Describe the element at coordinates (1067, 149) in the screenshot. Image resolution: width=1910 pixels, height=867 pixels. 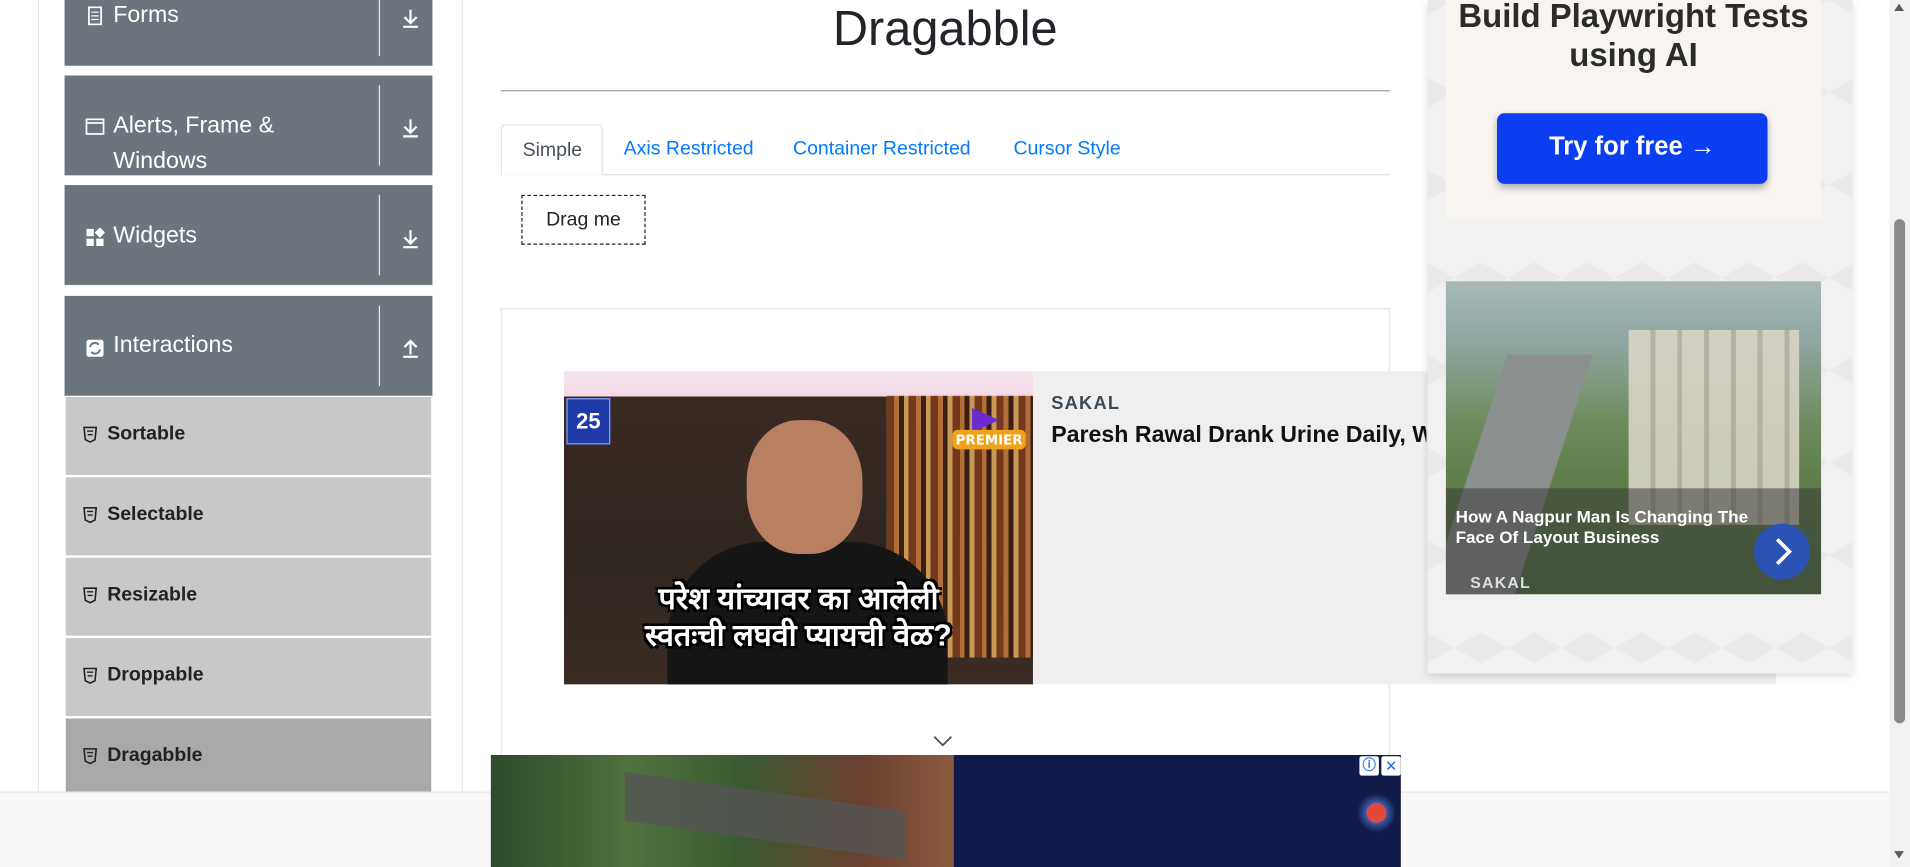
I see `tab-cursor-style: Cursor Style` at that location.